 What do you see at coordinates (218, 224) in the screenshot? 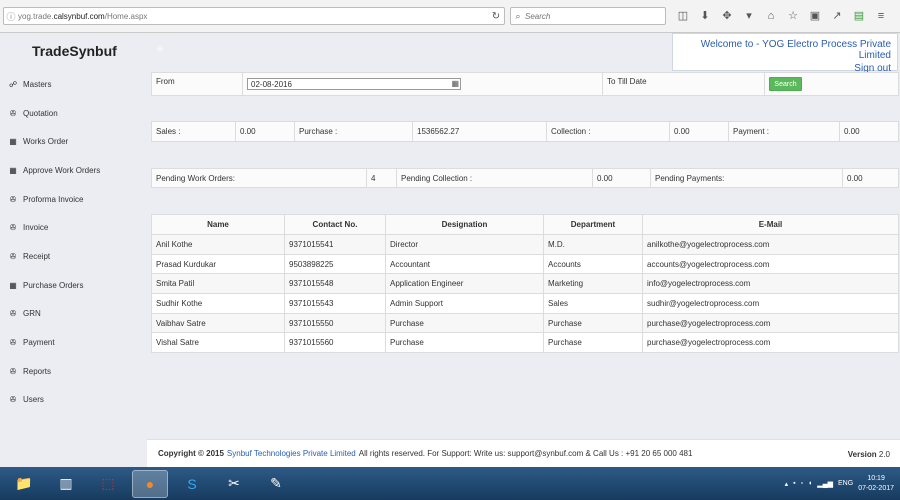
I see `header-name: Name` at bounding box center [218, 224].